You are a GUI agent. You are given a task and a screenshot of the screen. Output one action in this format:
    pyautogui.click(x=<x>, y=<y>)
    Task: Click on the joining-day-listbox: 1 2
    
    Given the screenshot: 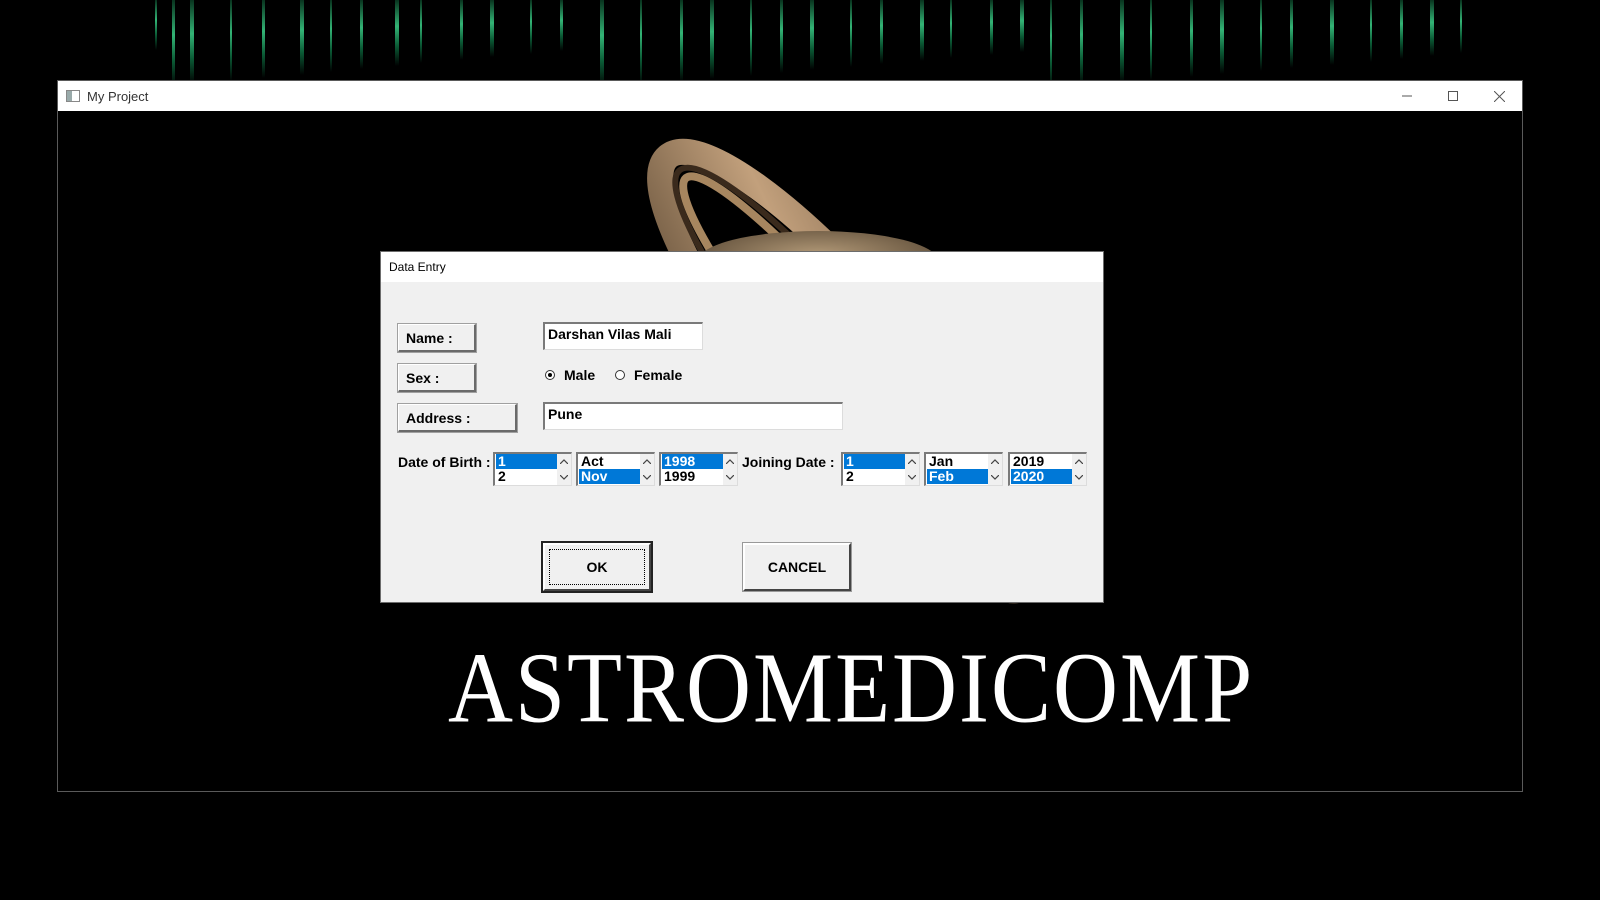 What is the action you would take?
    pyautogui.click(x=880, y=469)
    